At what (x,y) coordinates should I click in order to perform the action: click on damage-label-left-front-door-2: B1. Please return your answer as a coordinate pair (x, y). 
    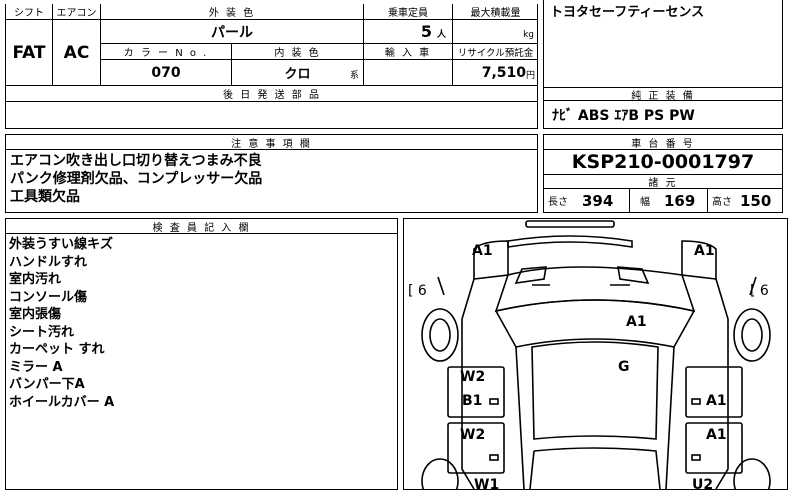
    Looking at the image, I should click on (472, 401).